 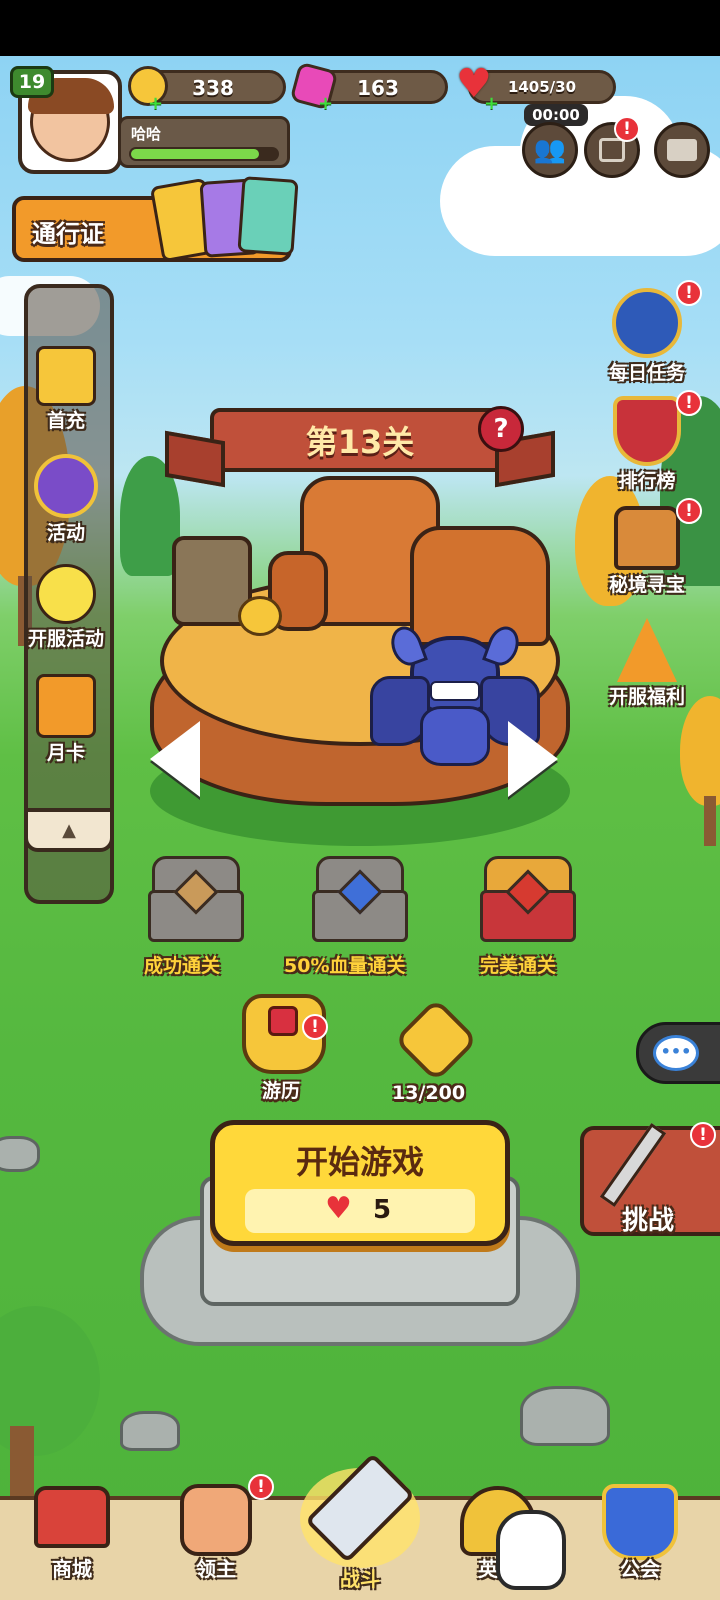 What do you see at coordinates (689, 511) in the screenshot?
I see `treasure-hunt-badge: !` at bounding box center [689, 511].